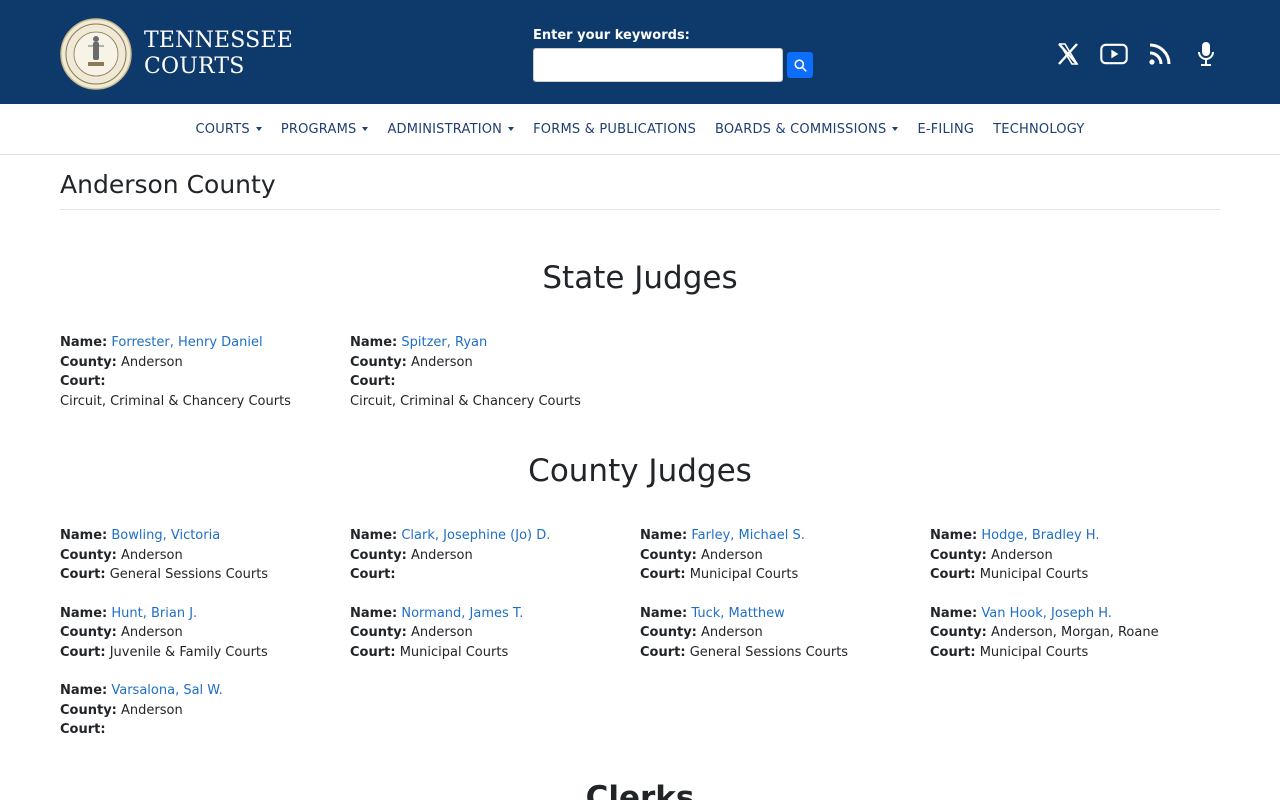 The image size is (1280, 800). I want to click on x-link, so click(1068, 54).